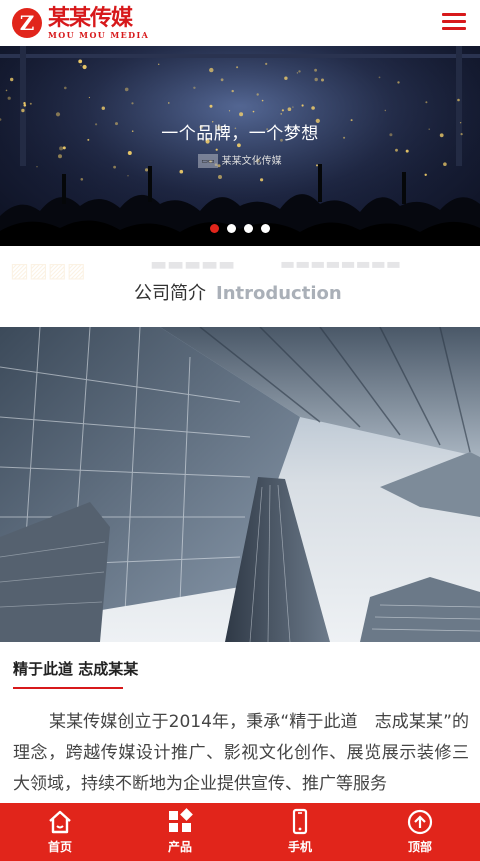  I want to click on grid-icon, so click(181, 820).